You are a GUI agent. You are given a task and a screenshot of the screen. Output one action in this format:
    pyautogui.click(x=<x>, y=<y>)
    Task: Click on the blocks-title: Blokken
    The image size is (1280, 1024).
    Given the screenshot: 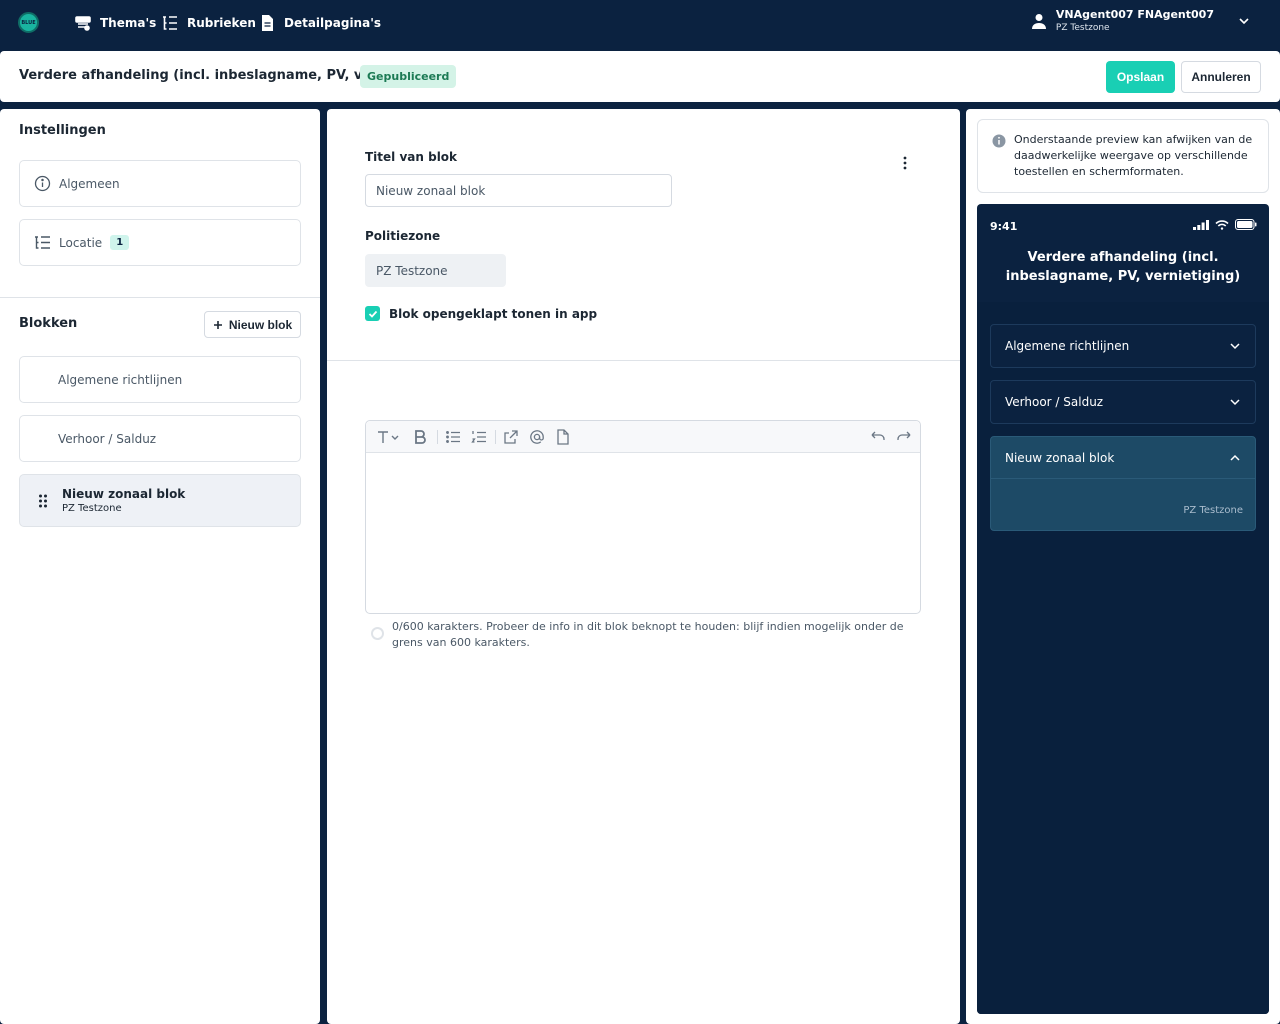 What is the action you would take?
    pyautogui.click(x=48, y=323)
    